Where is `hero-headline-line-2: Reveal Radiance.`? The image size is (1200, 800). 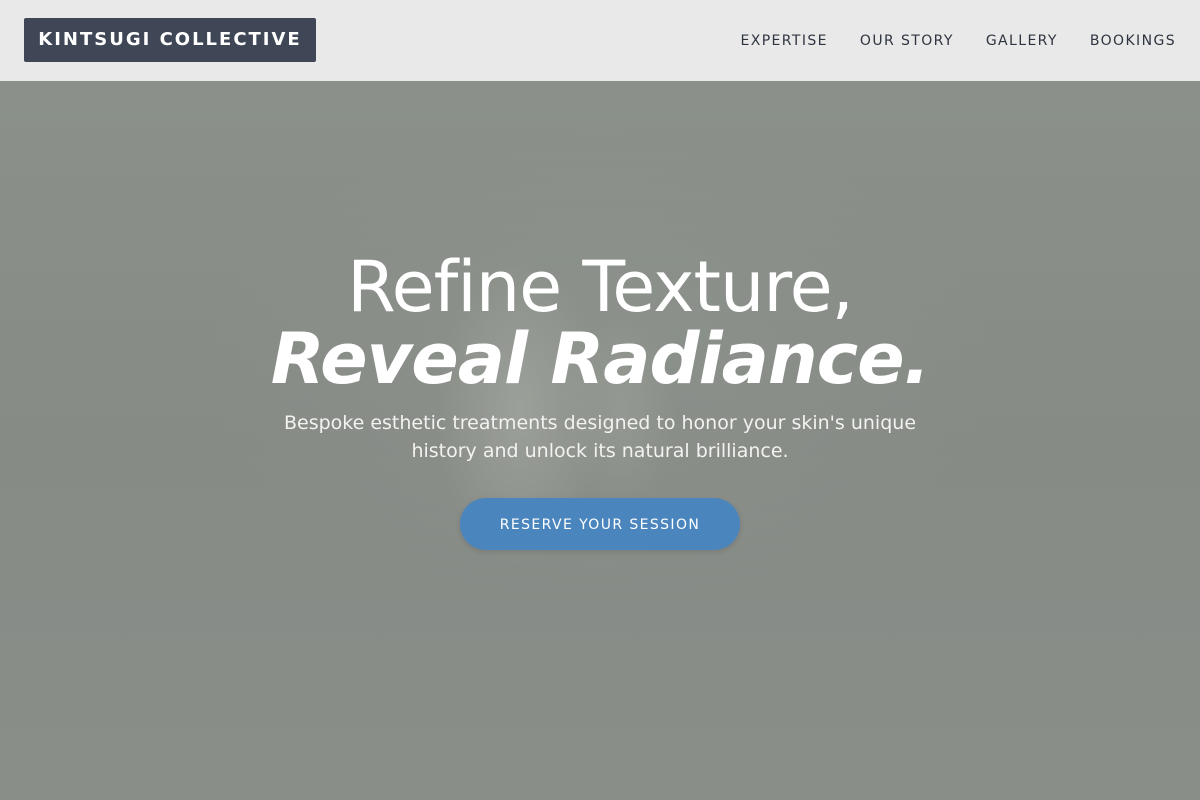
hero-headline-line-2: Reveal Radiance. is located at coordinates (600, 359).